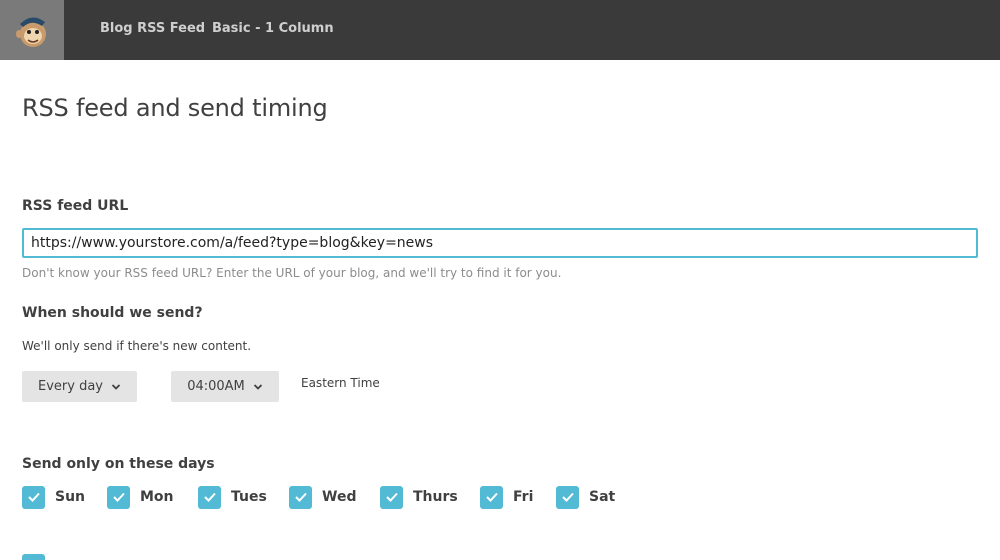 The image size is (1000, 560). I want to click on frequency-select-value: Every day, so click(70, 386).